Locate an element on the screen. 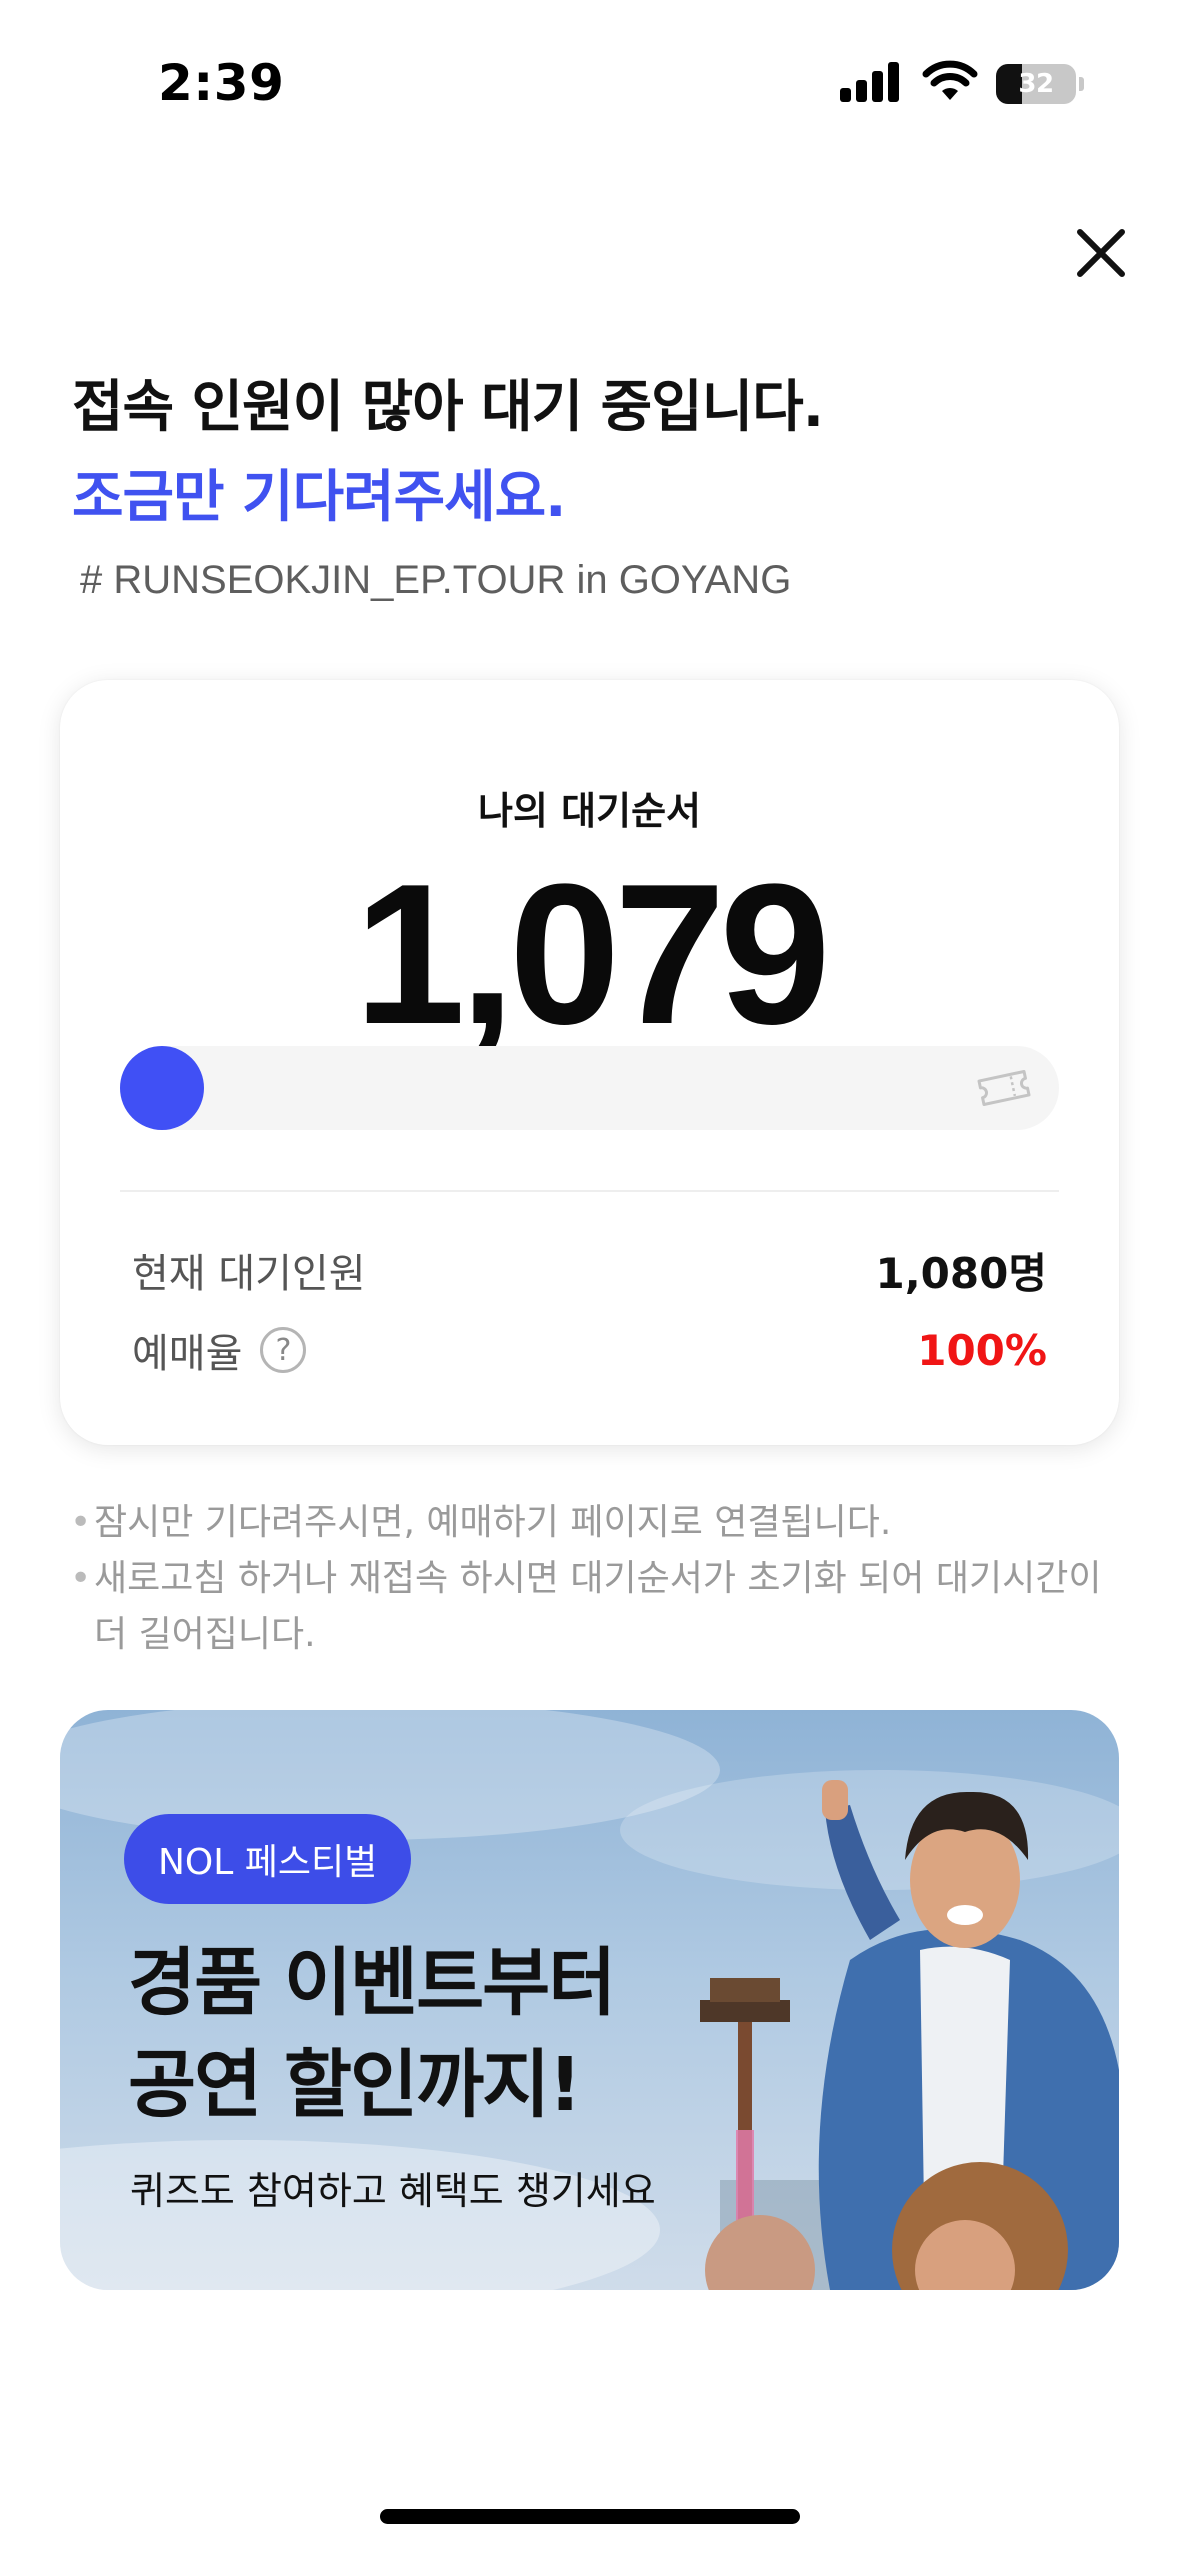 The image size is (1179, 2556). banner-tag: NOL 페스티벌 is located at coordinates (268, 1859).